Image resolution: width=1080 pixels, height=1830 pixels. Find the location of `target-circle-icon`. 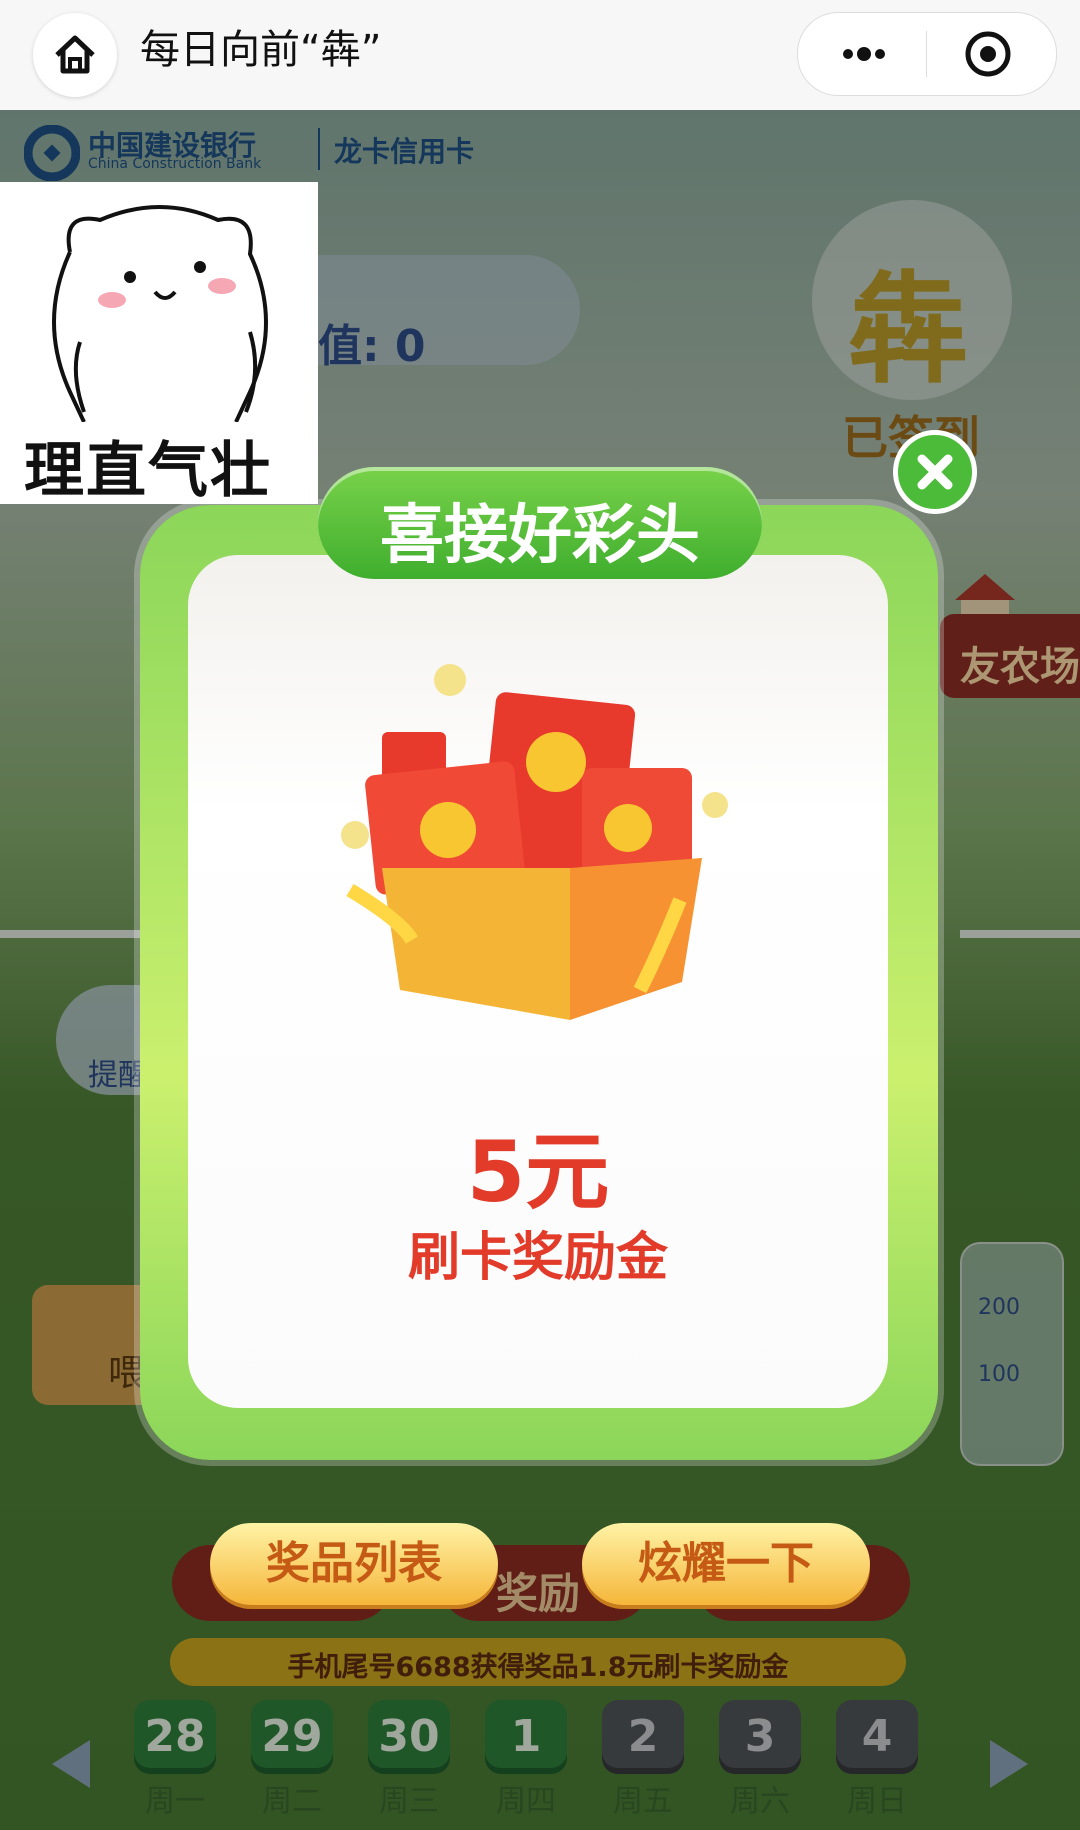

target-circle-icon is located at coordinates (988, 54).